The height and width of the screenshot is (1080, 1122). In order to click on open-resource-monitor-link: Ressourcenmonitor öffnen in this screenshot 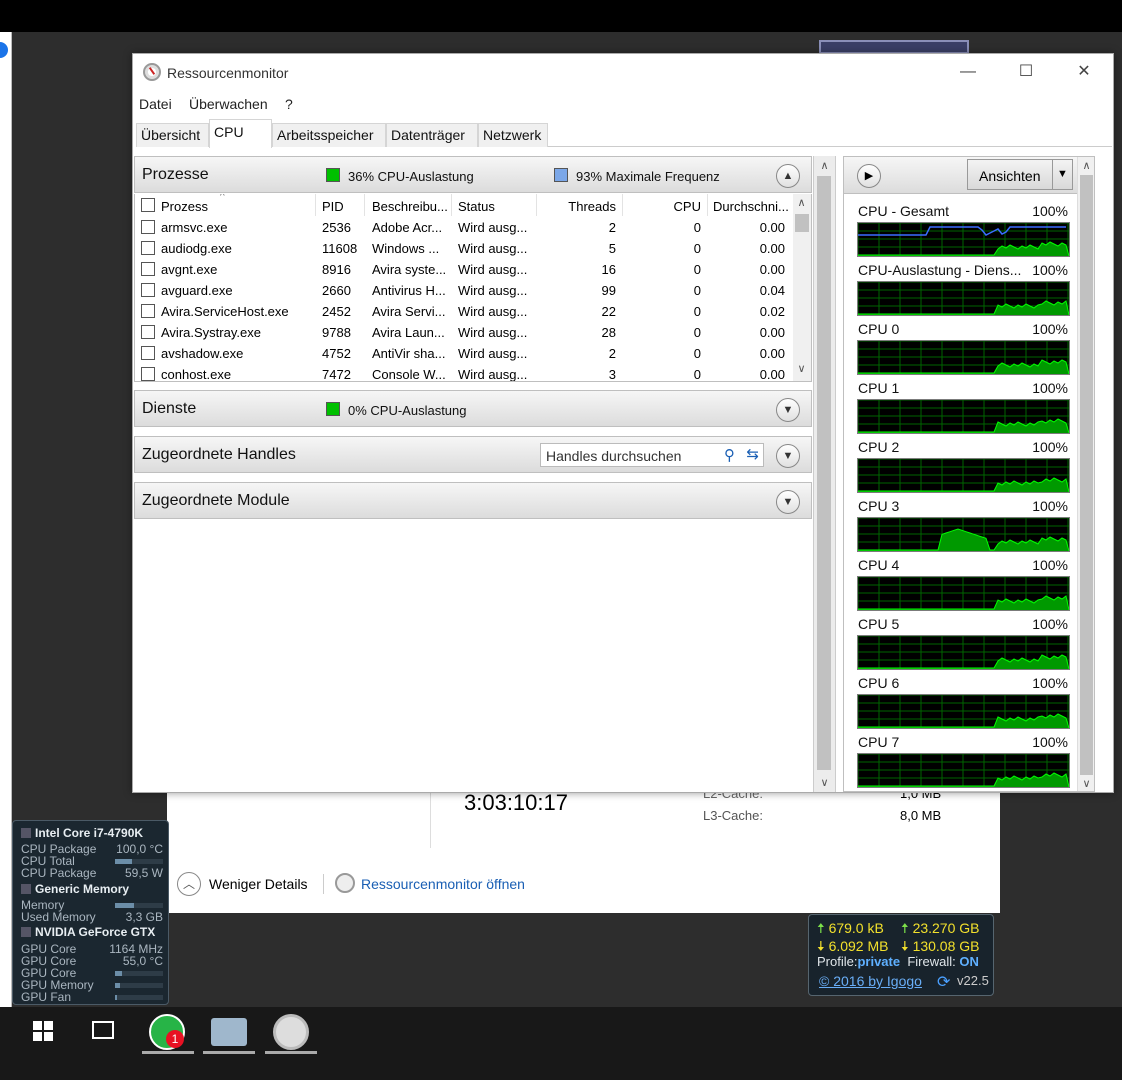, I will do `click(443, 884)`.